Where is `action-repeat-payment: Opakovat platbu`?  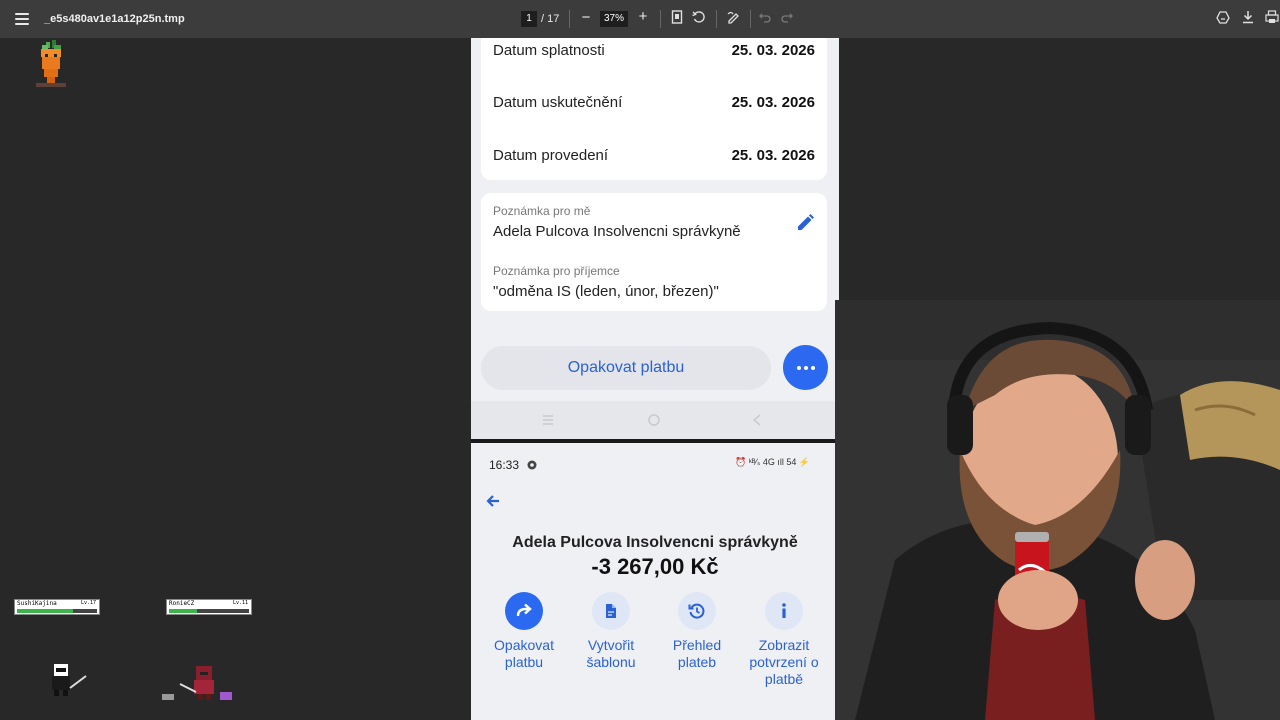 action-repeat-payment: Opakovat platbu is located at coordinates (524, 631).